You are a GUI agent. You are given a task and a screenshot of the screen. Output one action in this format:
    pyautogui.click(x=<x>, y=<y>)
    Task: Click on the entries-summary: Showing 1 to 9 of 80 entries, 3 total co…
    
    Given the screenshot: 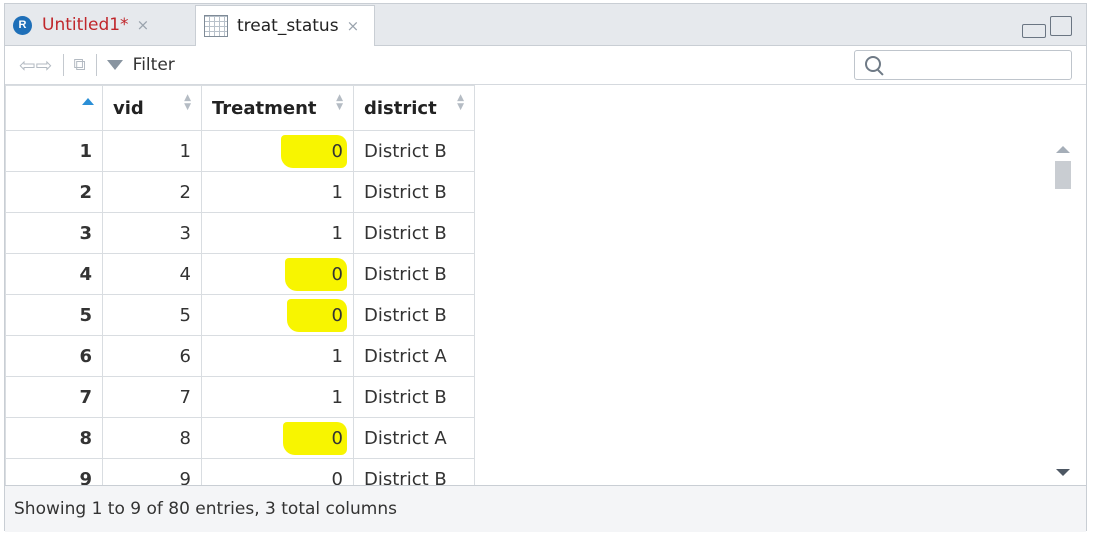 What is the action you would take?
    pyautogui.click(x=205, y=509)
    